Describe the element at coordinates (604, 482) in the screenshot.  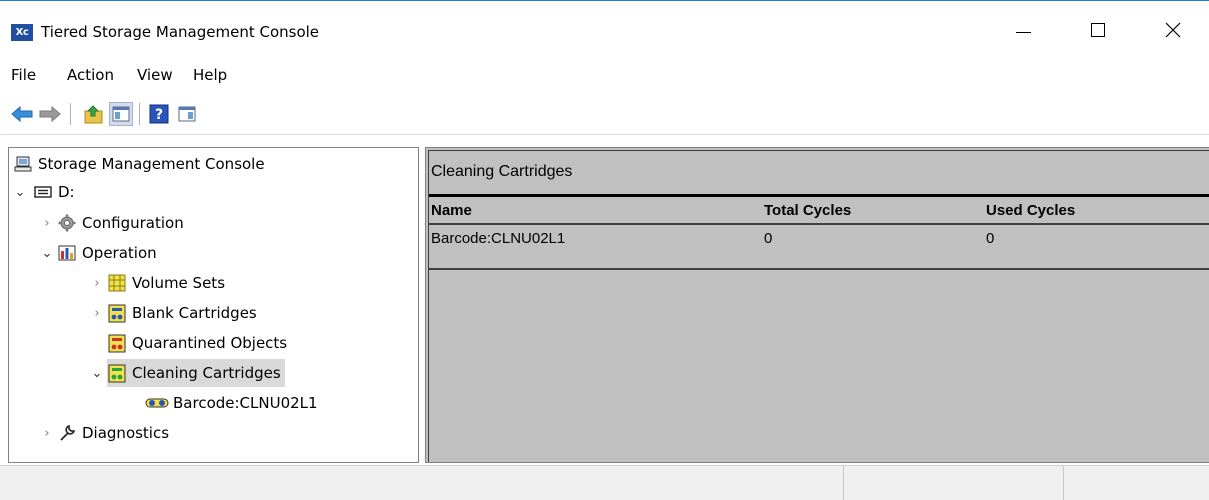
I see `status-bar` at that location.